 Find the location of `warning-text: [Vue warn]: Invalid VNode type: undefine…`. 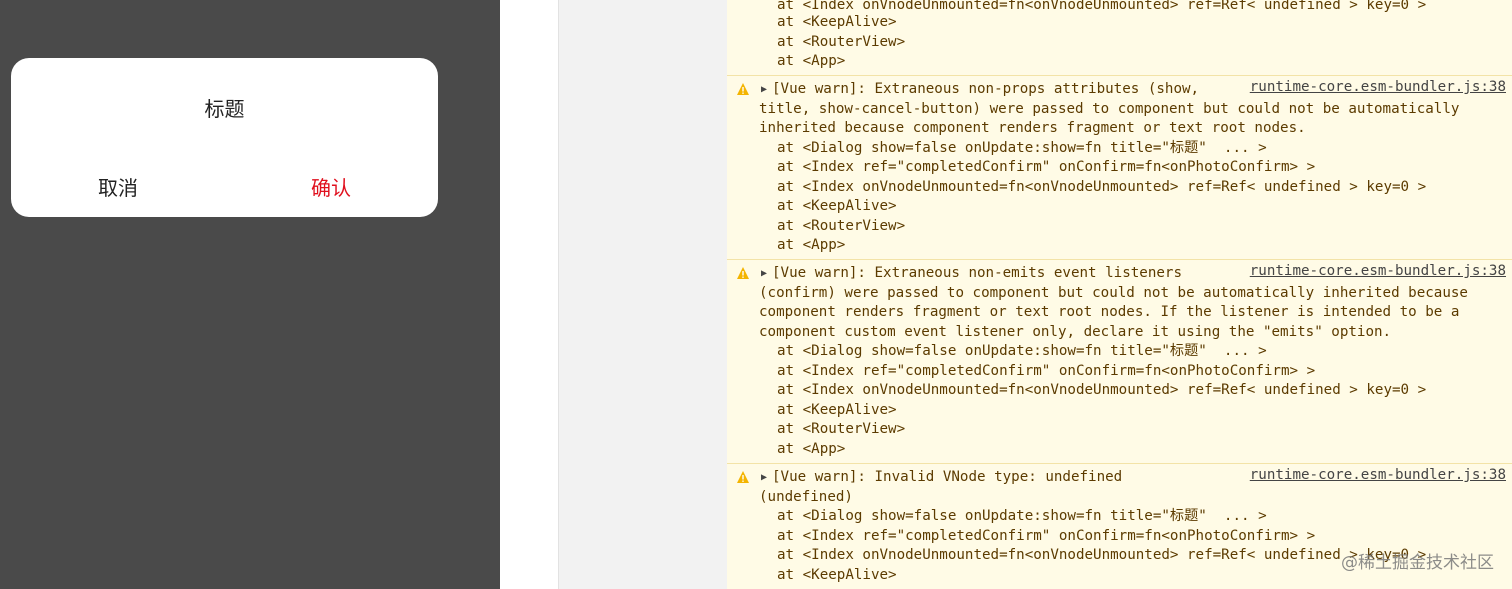

warning-text: [Vue warn]: Invalid VNode type: undefine… is located at coordinates (947, 477).